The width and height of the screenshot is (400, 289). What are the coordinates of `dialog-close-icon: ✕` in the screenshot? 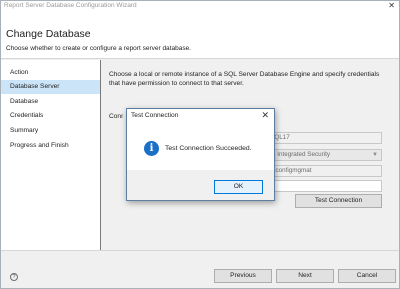 It's located at (265, 115).